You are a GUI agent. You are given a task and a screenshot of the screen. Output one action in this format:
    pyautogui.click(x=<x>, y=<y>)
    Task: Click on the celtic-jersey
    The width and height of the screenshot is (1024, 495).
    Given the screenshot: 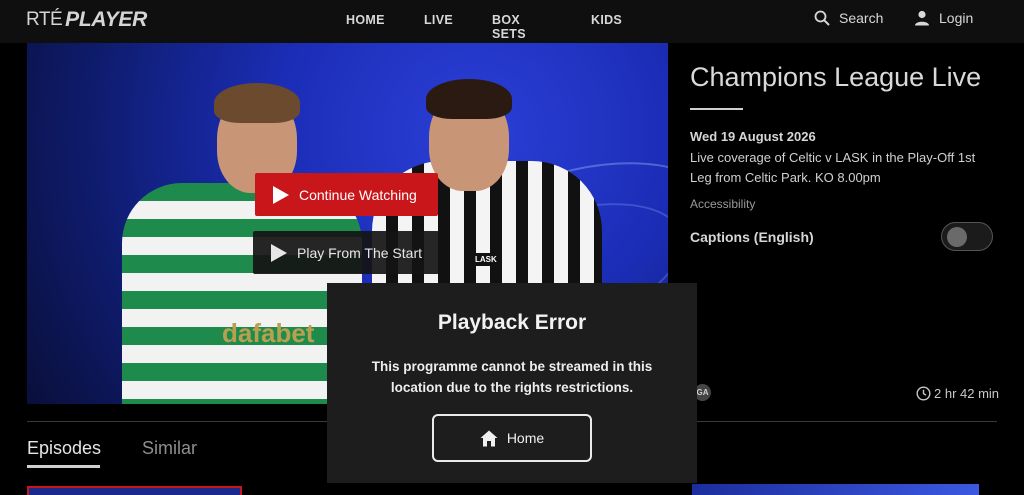 What is the action you would take?
    pyautogui.click(x=242, y=293)
    